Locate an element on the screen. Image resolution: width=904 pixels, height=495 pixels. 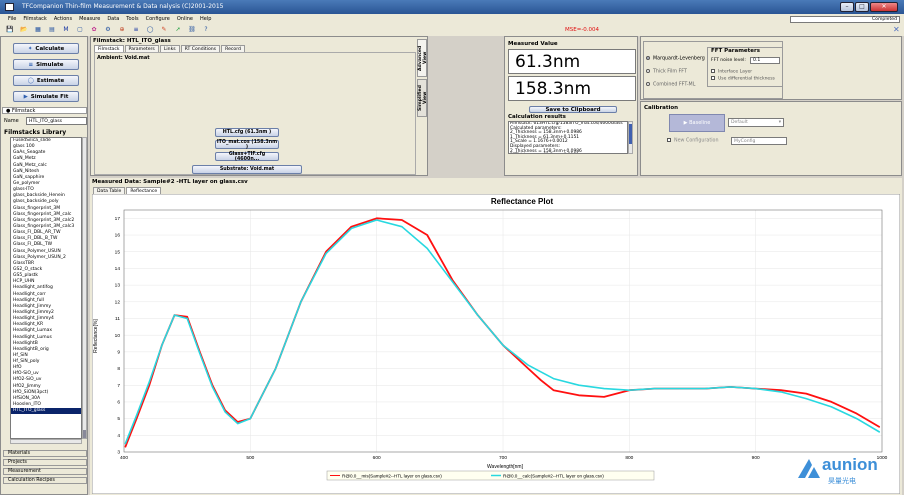
simulate-button: ≡ Simulate is located at coordinates (46, 64).